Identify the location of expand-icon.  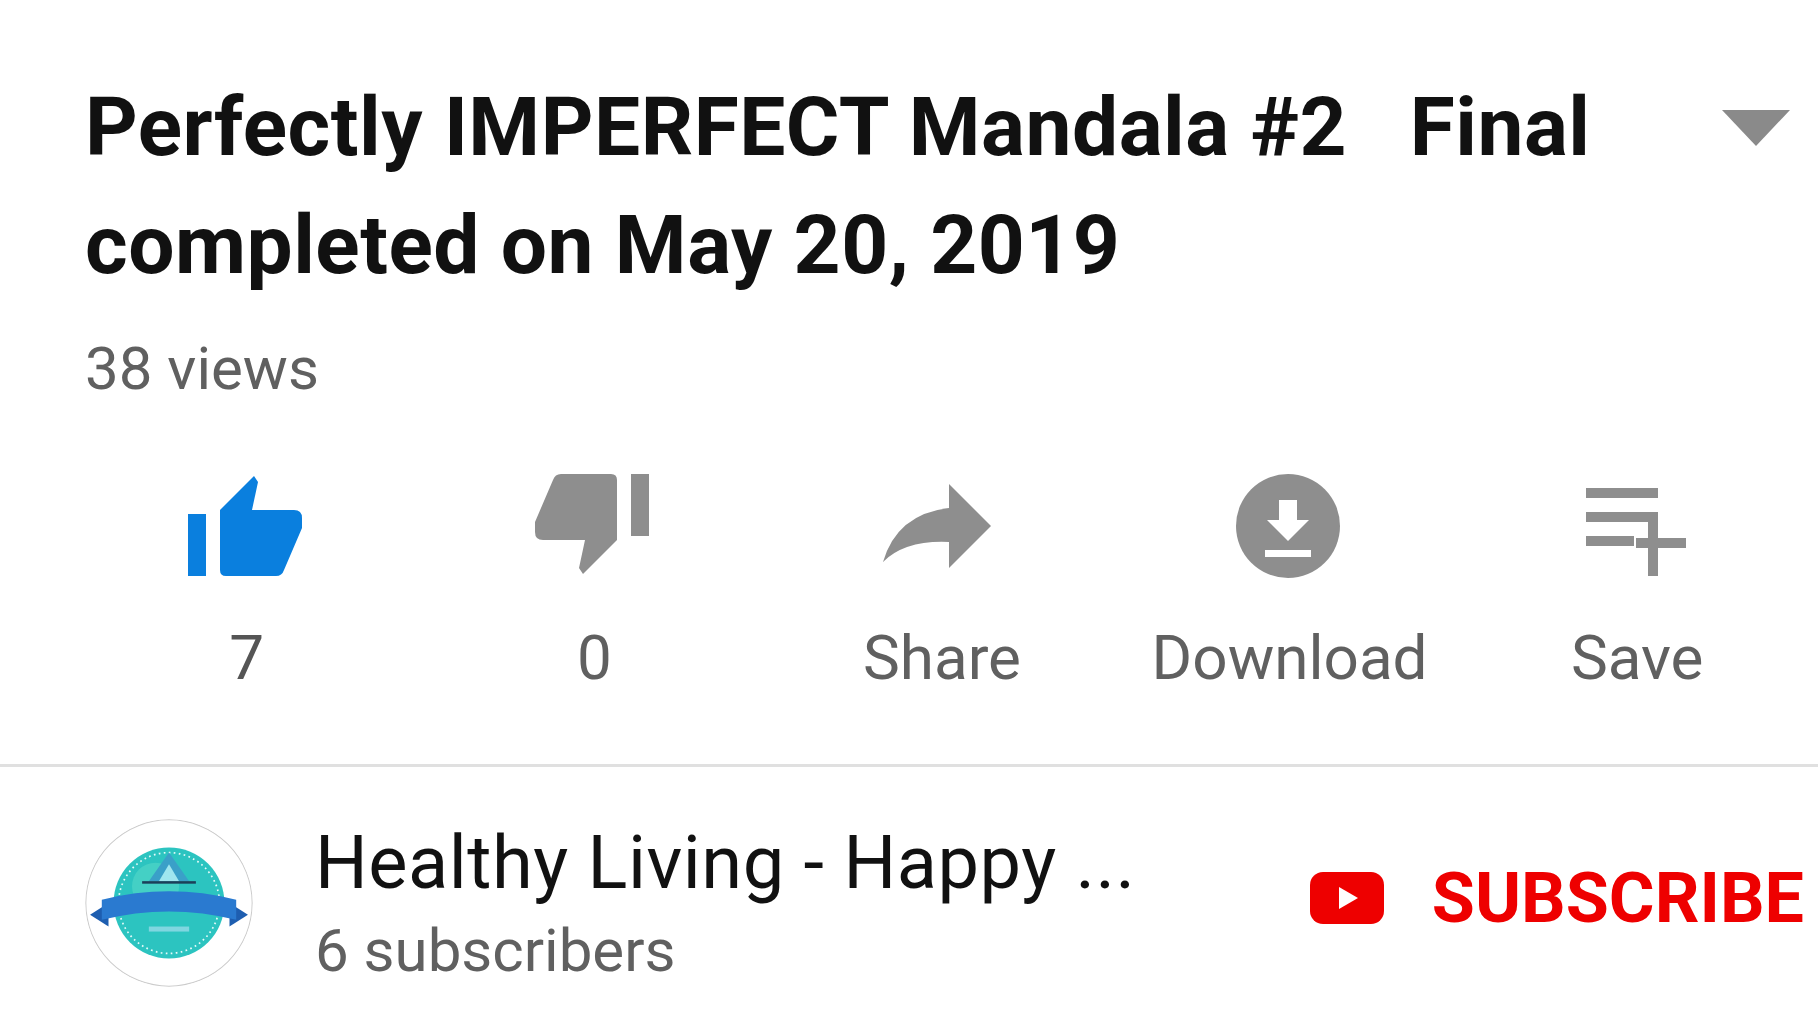
(1756, 128).